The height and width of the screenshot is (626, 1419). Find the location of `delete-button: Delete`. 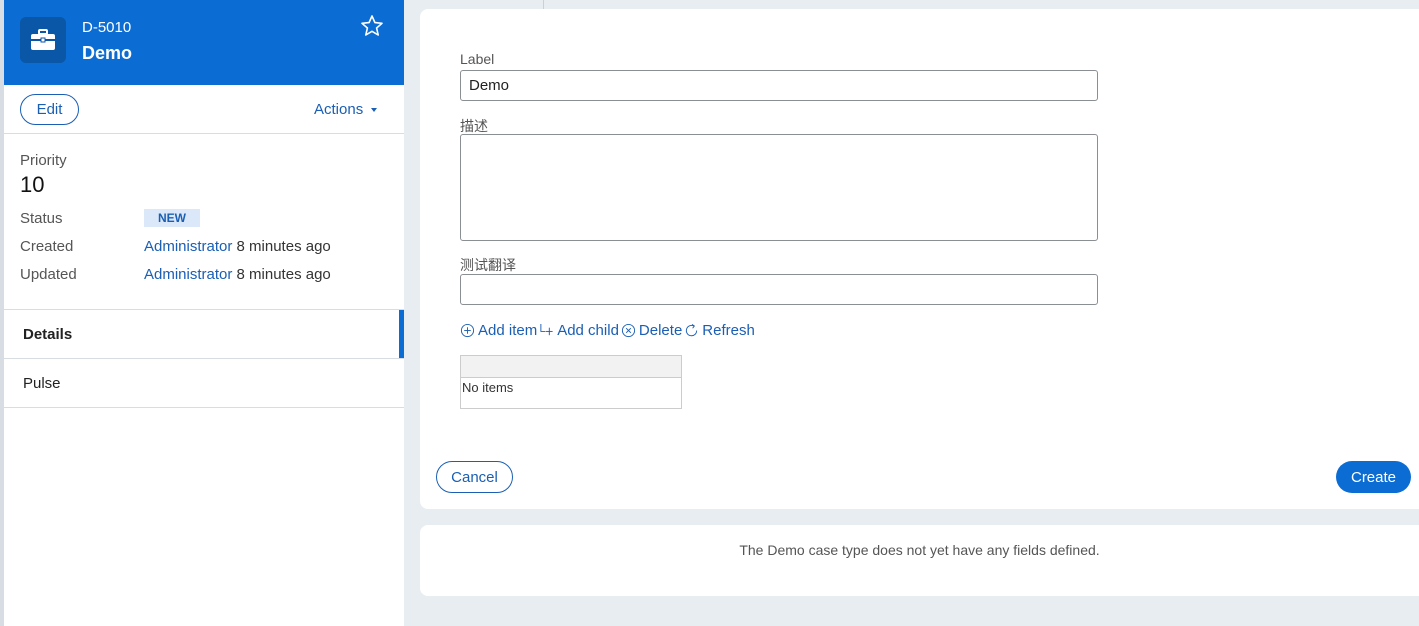

delete-button: Delete is located at coordinates (651, 330).